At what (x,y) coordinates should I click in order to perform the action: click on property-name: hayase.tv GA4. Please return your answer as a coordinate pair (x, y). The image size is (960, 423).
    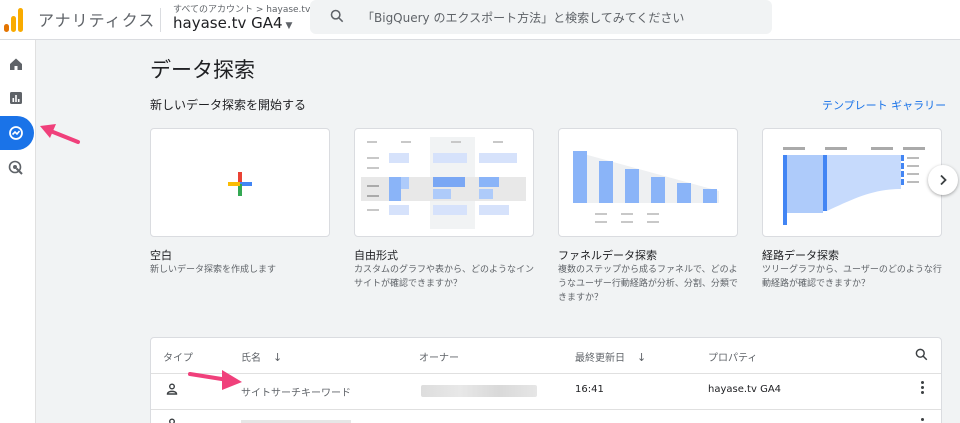
    Looking at the image, I should click on (228, 23).